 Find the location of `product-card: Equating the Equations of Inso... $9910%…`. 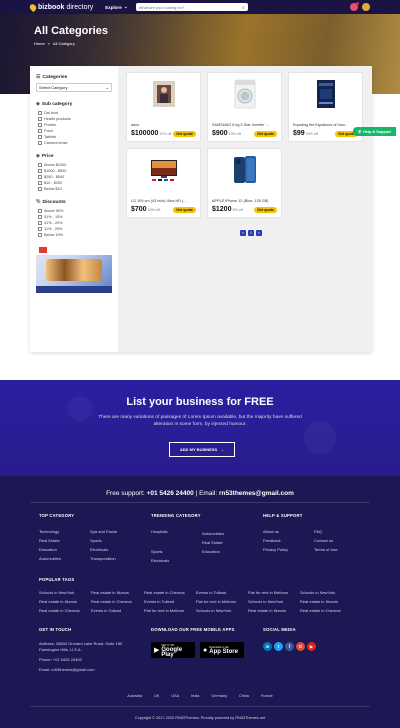

product-card: Equating the Equations of Inso... $9910%… is located at coordinates (325, 107).